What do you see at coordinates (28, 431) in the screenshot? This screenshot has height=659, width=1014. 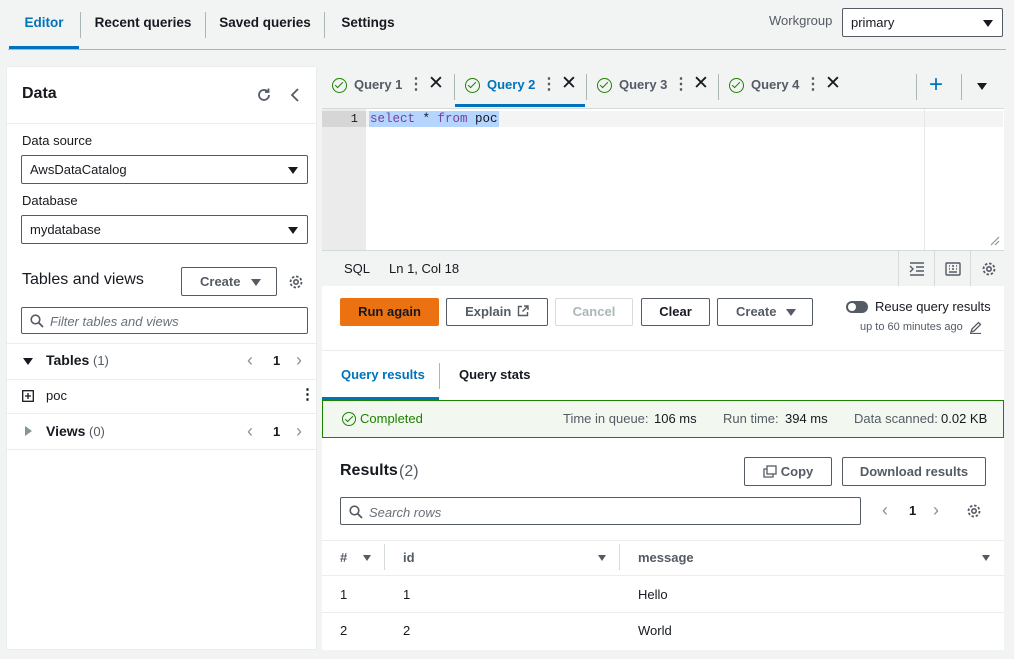 I see `expand-right-icon` at bounding box center [28, 431].